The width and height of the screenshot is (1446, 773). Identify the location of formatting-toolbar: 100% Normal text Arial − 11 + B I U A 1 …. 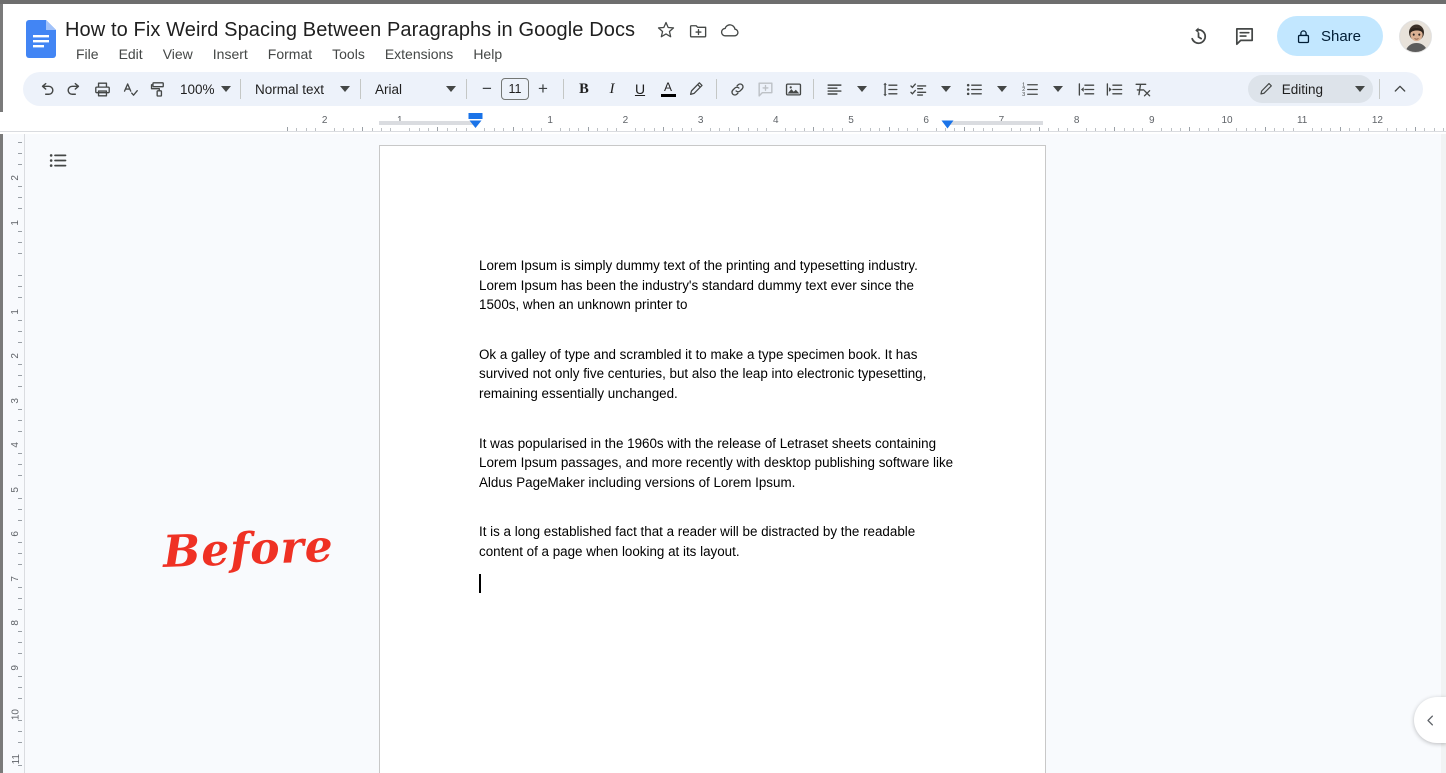
(723, 89).